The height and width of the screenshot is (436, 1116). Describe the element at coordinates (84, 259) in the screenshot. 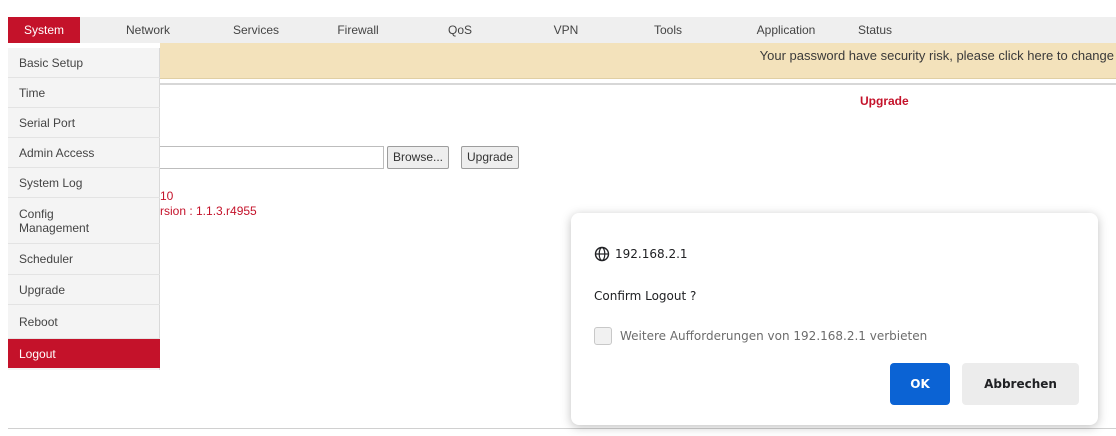

I see `menu-item-scheduler: Scheduler` at that location.